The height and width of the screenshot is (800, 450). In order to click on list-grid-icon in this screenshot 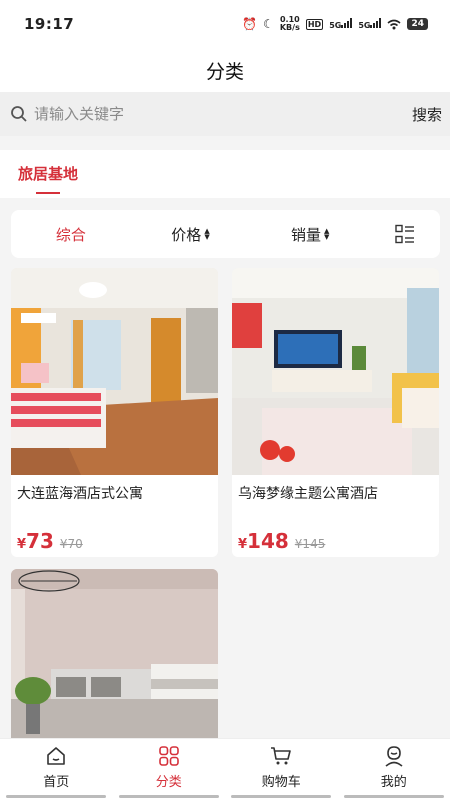, I will do `click(405, 234)`.